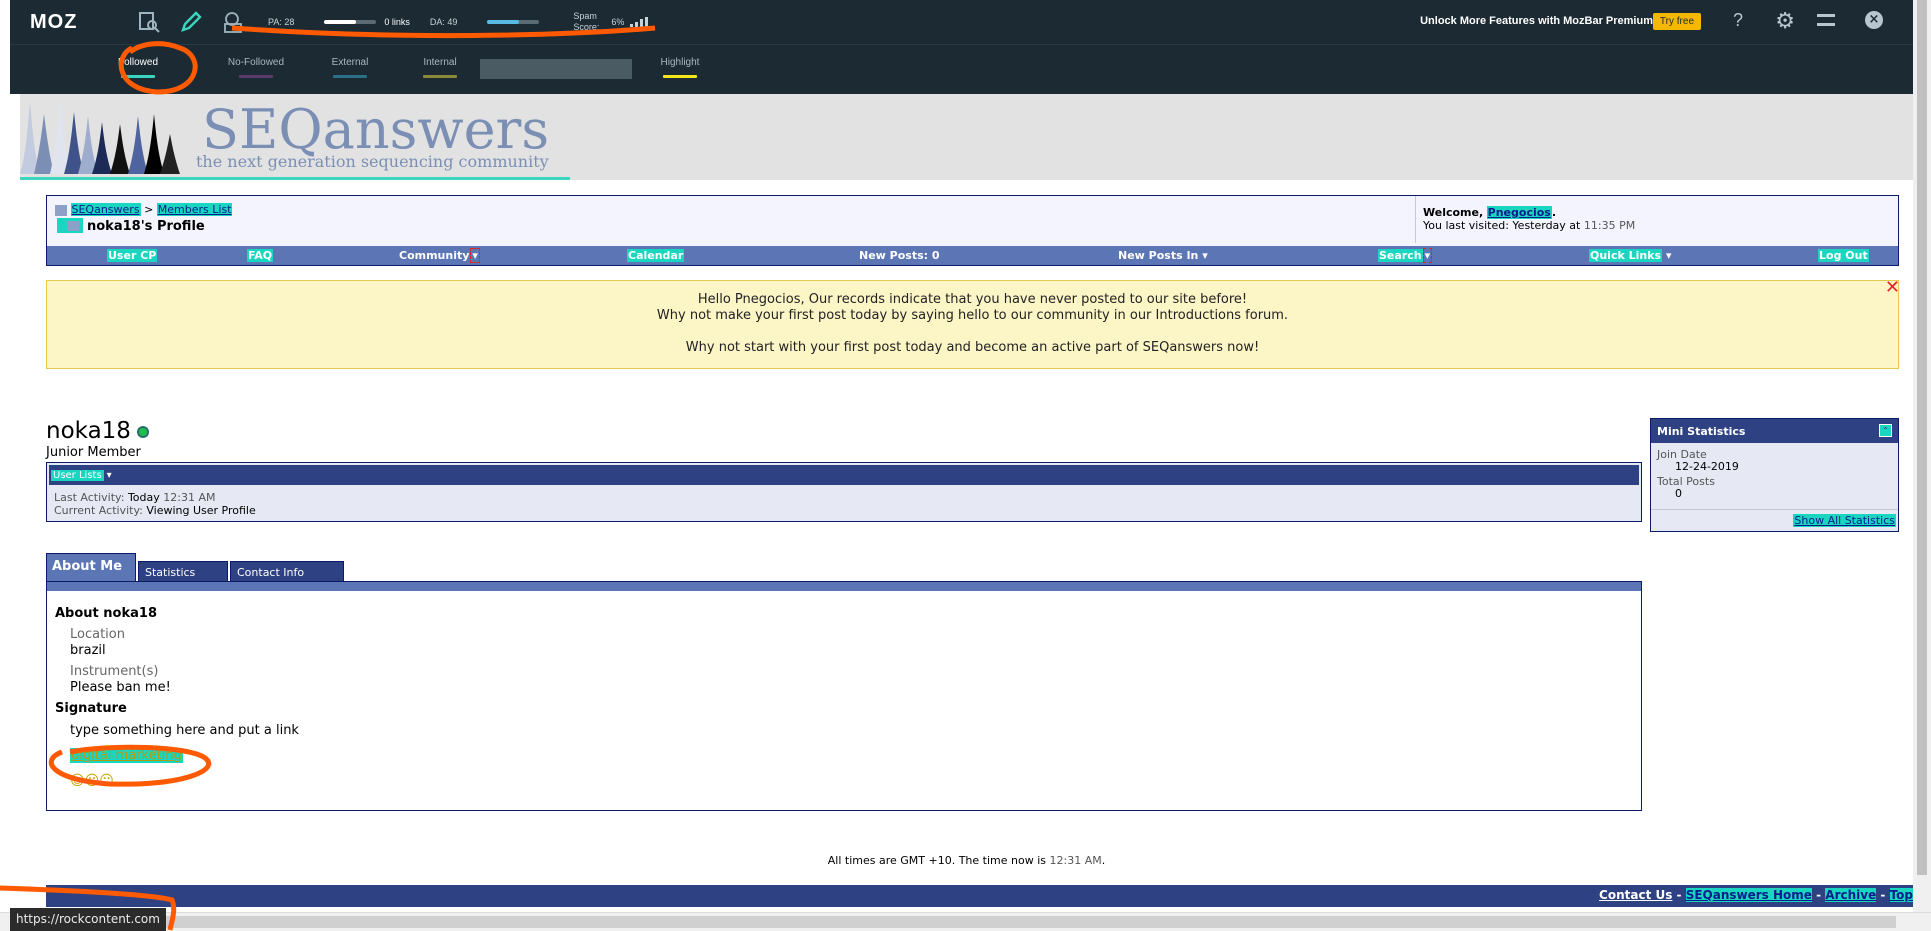 The height and width of the screenshot is (931, 1931). I want to click on total-posts-label: Total Posts, so click(1686, 481).